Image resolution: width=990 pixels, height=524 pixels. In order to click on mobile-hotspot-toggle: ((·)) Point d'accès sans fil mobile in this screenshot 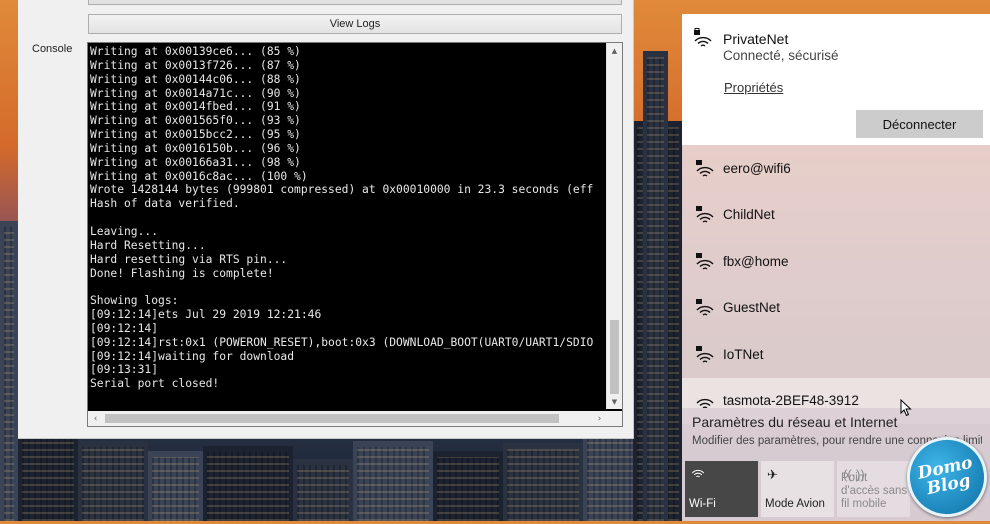, I will do `click(873, 489)`.